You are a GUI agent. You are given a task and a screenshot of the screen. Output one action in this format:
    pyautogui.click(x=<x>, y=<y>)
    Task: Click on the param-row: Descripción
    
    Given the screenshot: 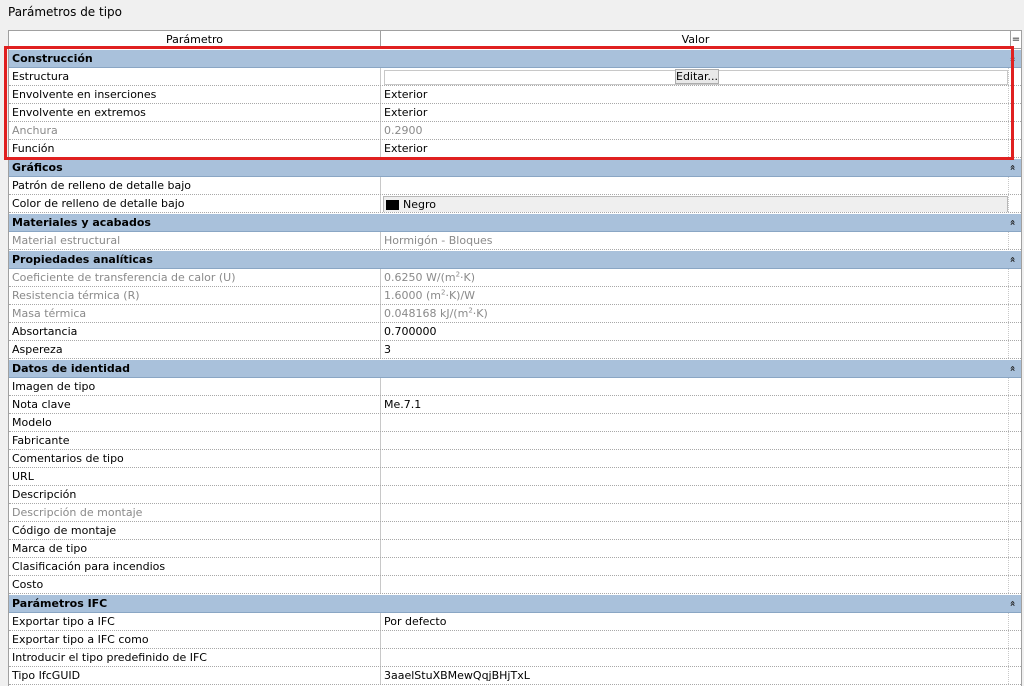 What is the action you would take?
    pyautogui.click(x=515, y=495)
    